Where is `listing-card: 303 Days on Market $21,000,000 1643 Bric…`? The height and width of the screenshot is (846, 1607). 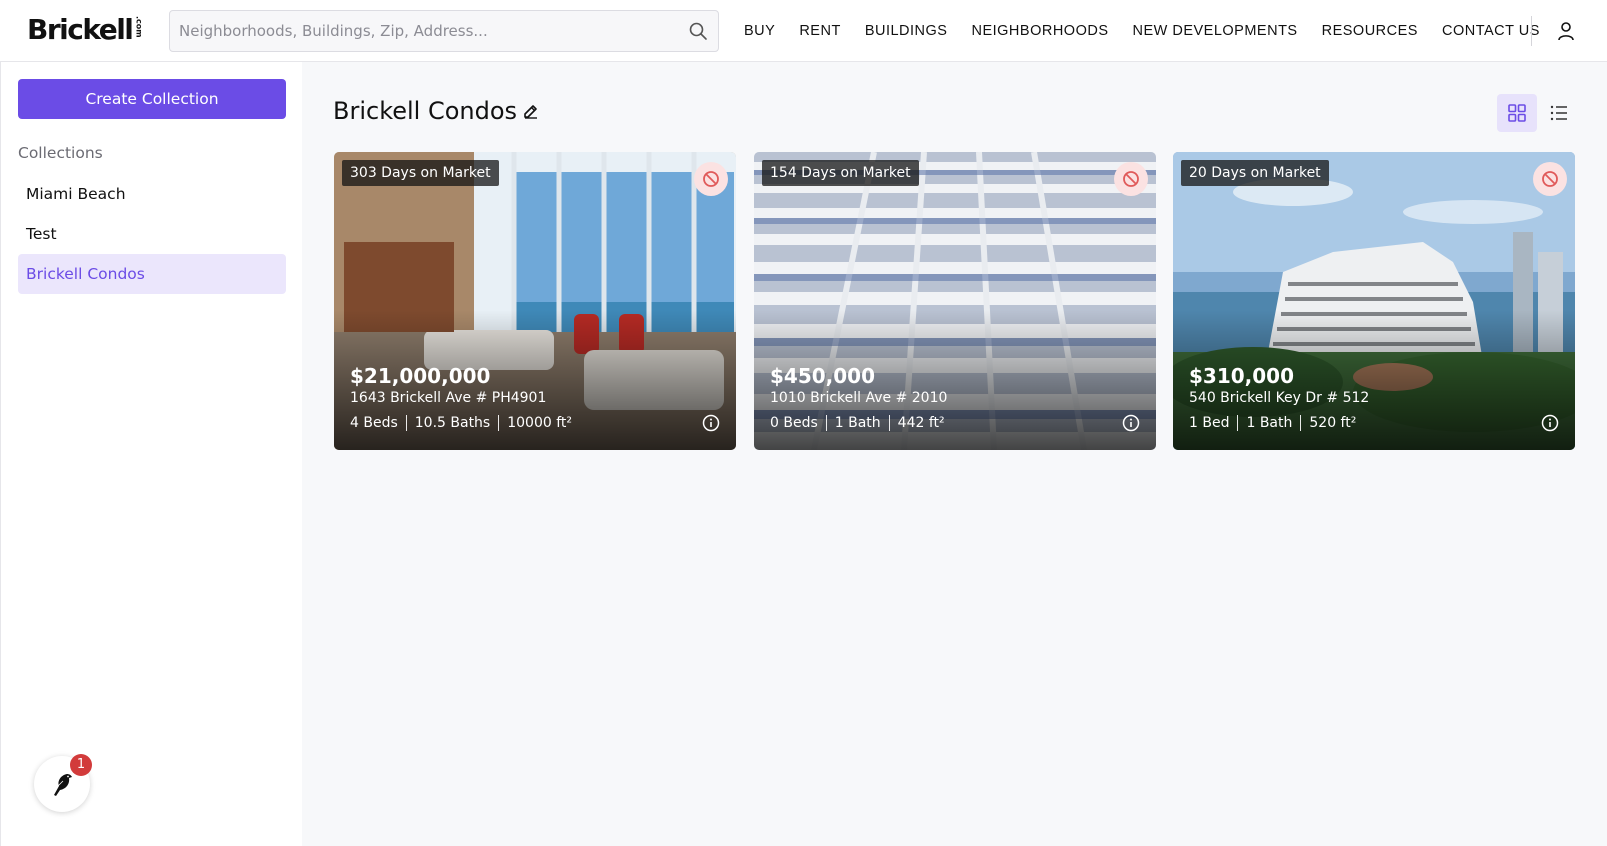 listing-card: 303 Days on Market $21,000,000 1643 Bric… is located at coordinates (535, 301).